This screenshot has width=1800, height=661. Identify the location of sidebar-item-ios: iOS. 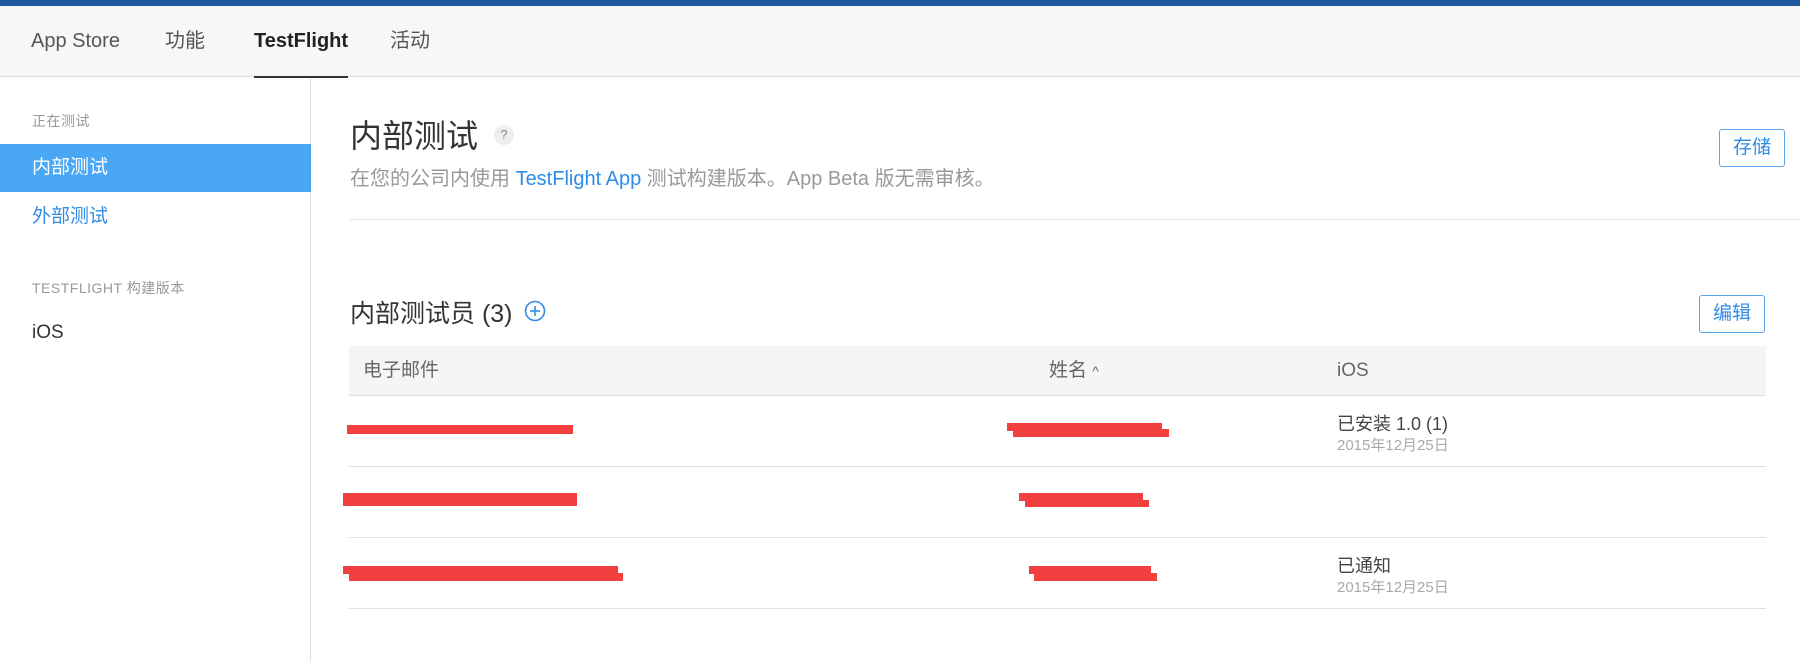
(155, 333).